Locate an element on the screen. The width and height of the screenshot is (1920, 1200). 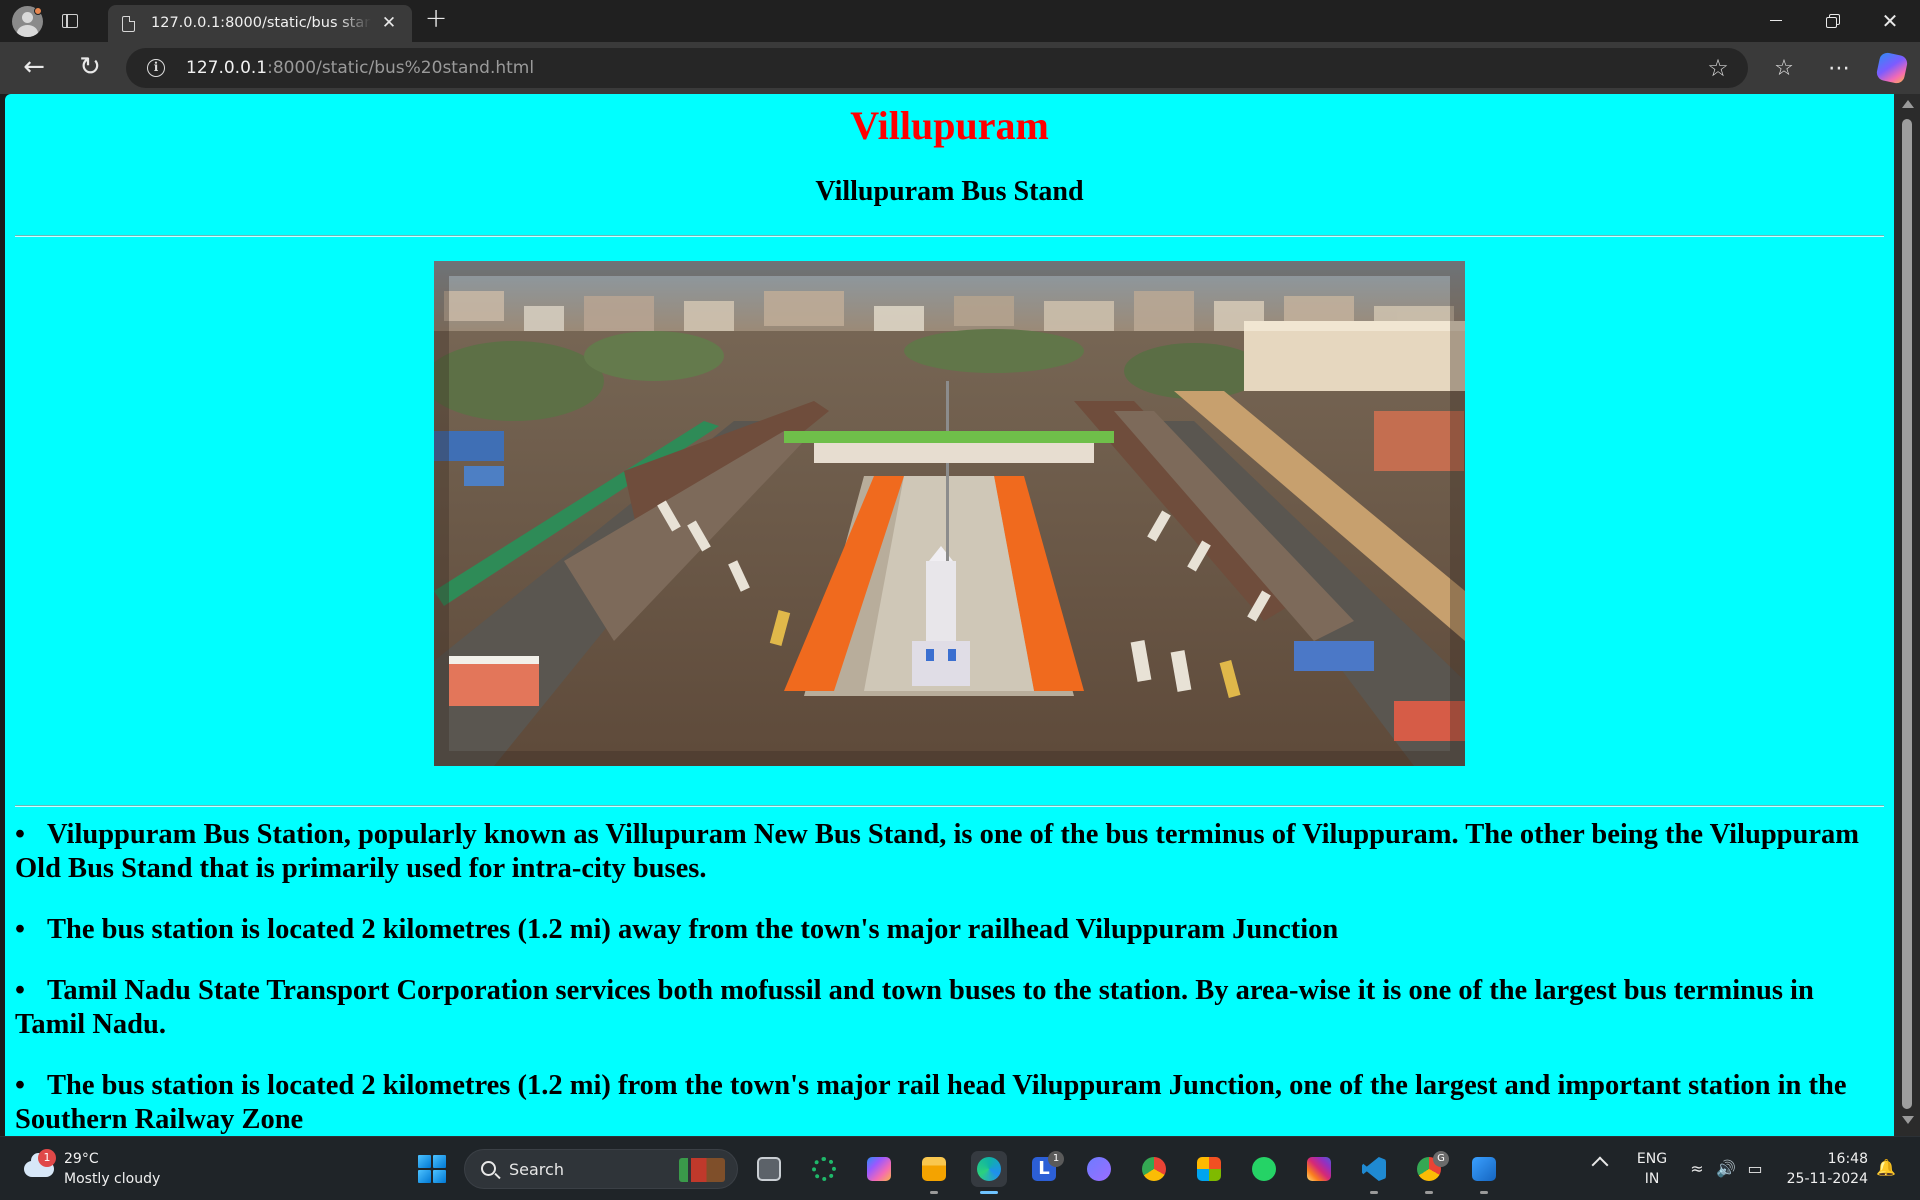
back-icon: ← is located at coordinates (34, 68).